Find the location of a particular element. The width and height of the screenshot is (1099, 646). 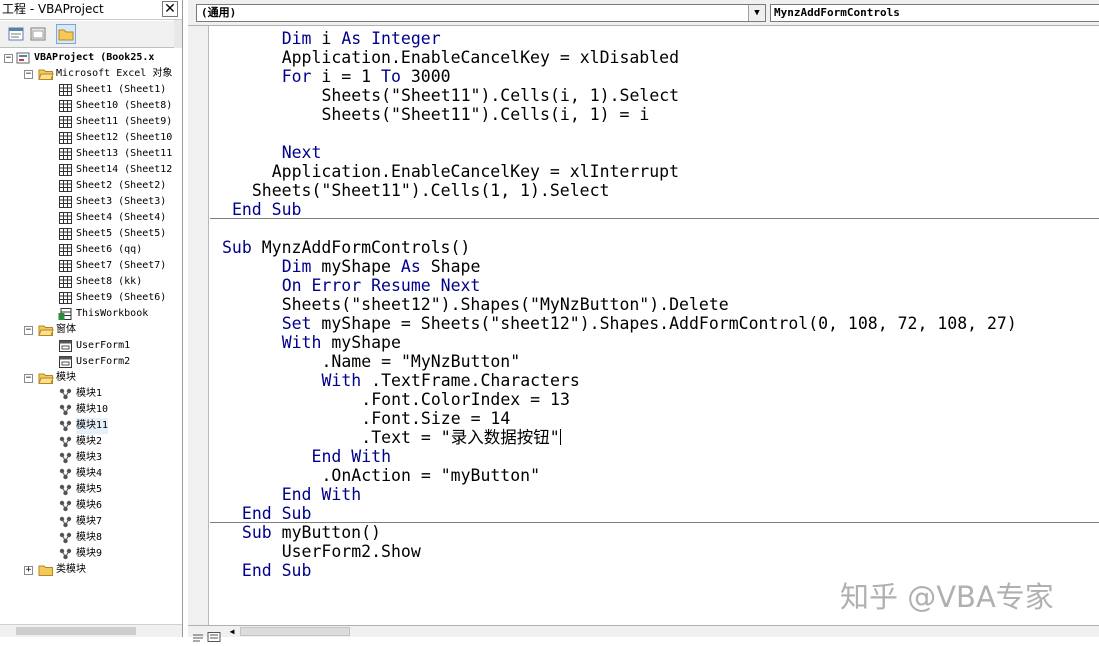

tree-node: 模块3 is located at coordinates (91, 458).